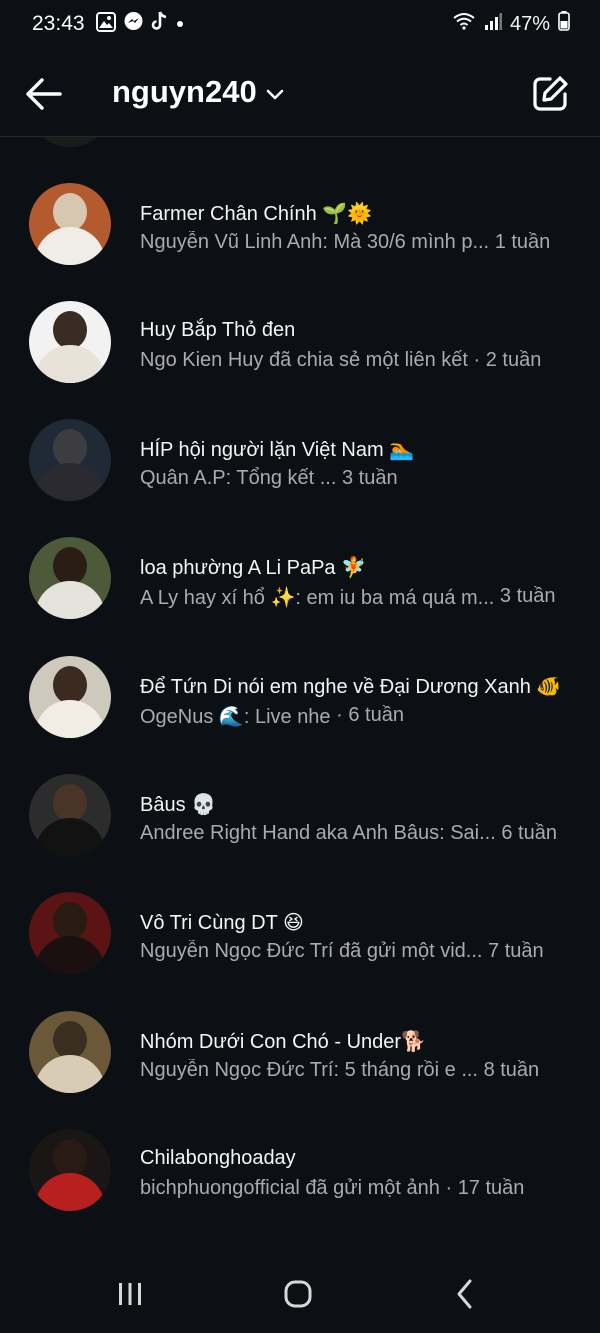  I want to click on timestamp: 2 tuần, so click(513, 360).